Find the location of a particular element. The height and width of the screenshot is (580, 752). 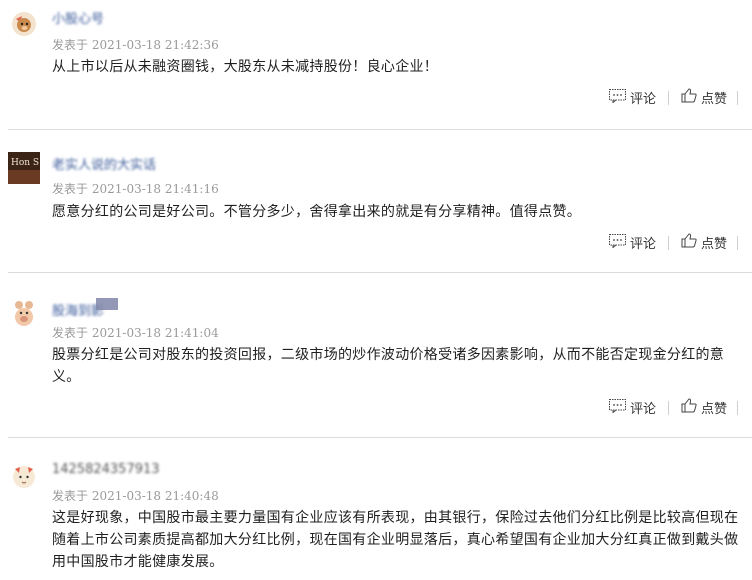

timestamp: 发表于 2021-03-18 21:40:48 is located at coordinates (135, 495).